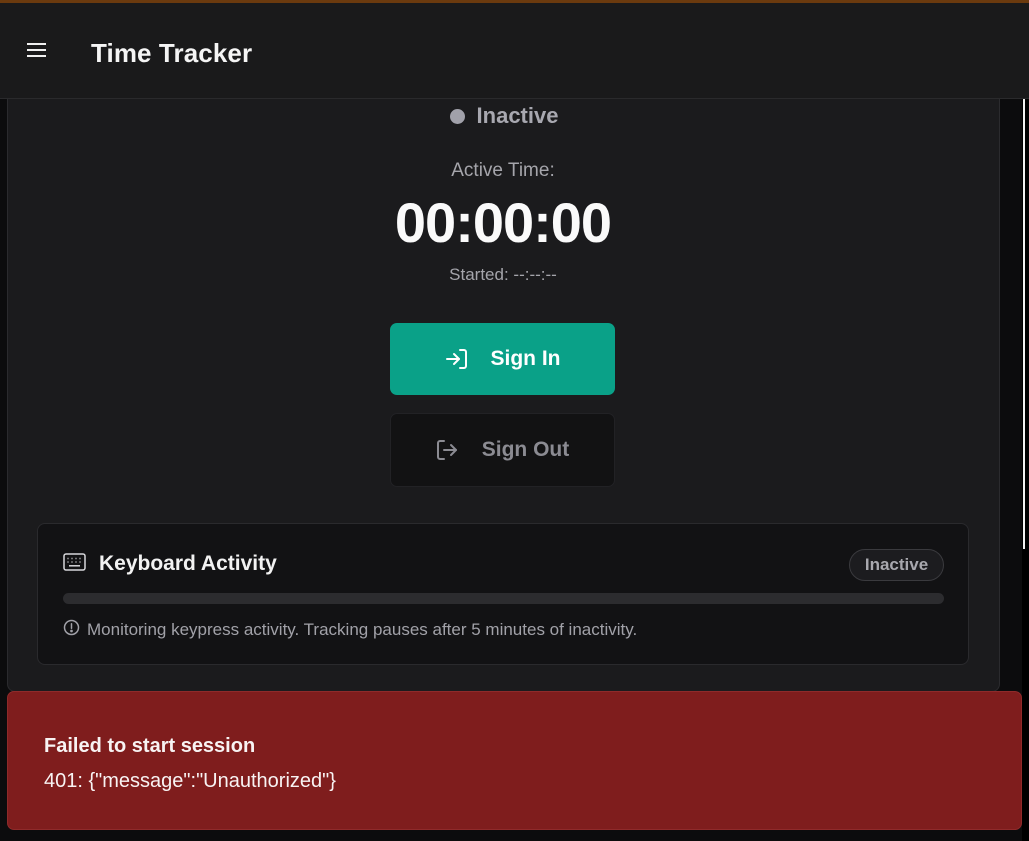  Describe the element at coordinates (457, 116) in the screenshot. I see `status-dot` at that location.